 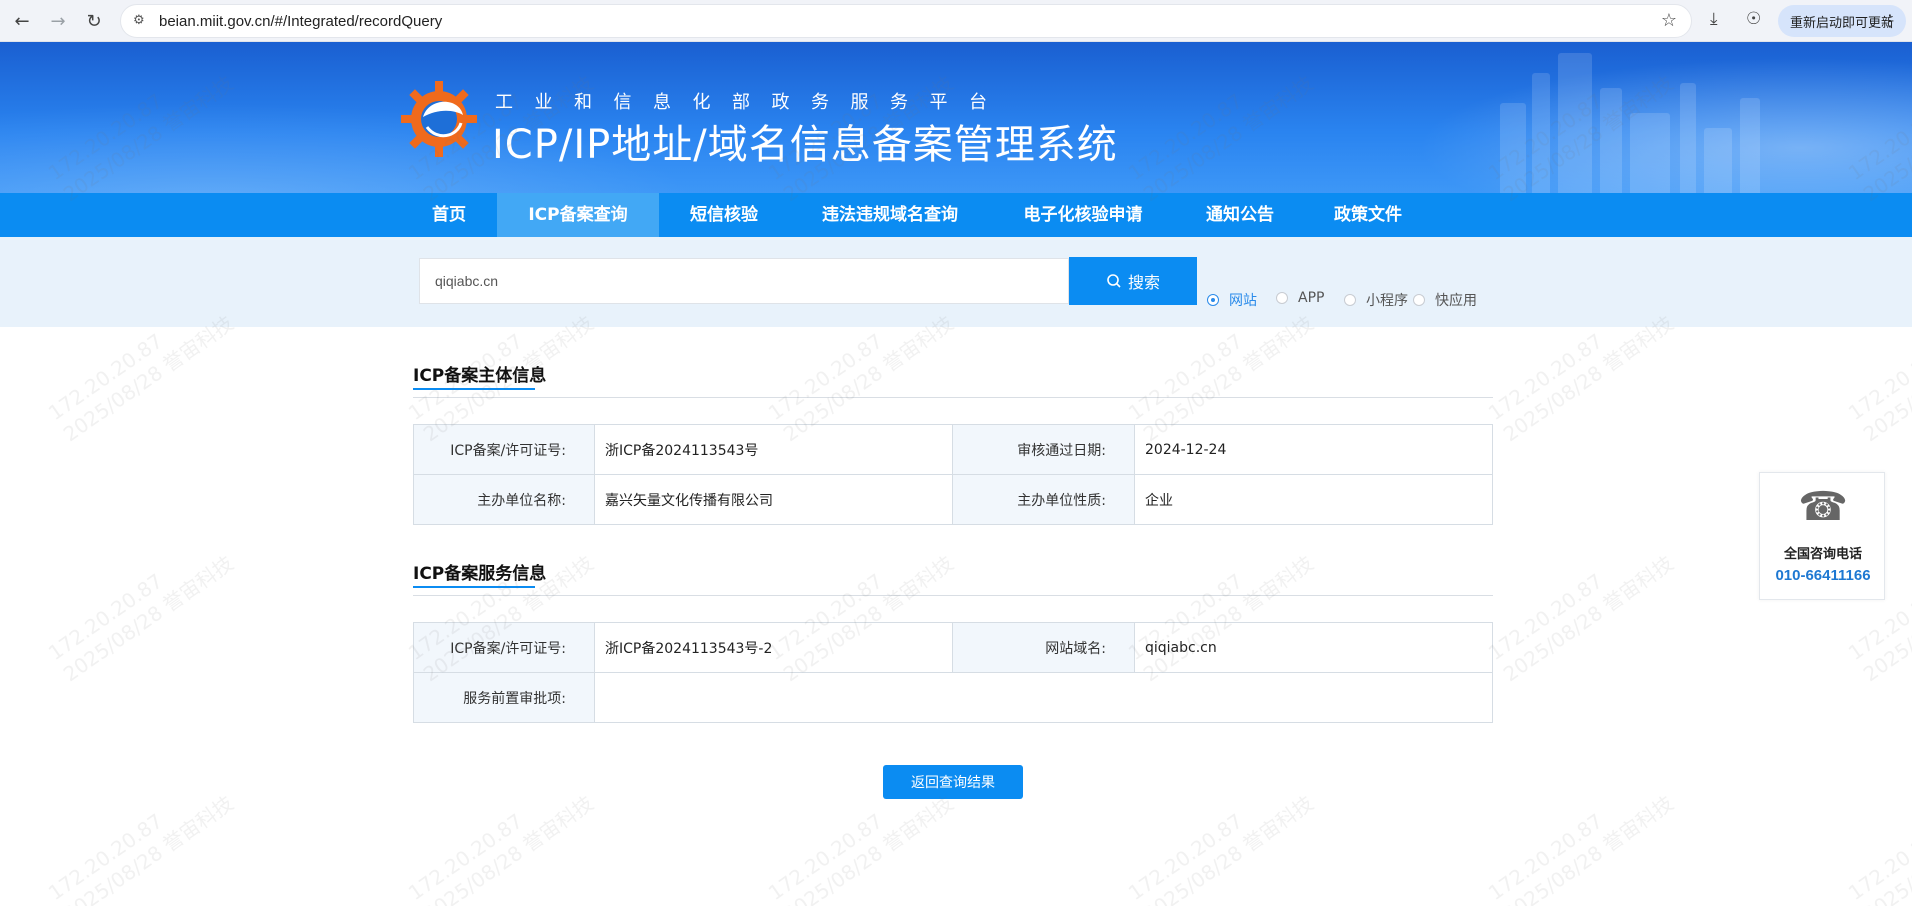 I want to click on nav-item-sms-verify: 短信核验, so click(x=724, y=215).